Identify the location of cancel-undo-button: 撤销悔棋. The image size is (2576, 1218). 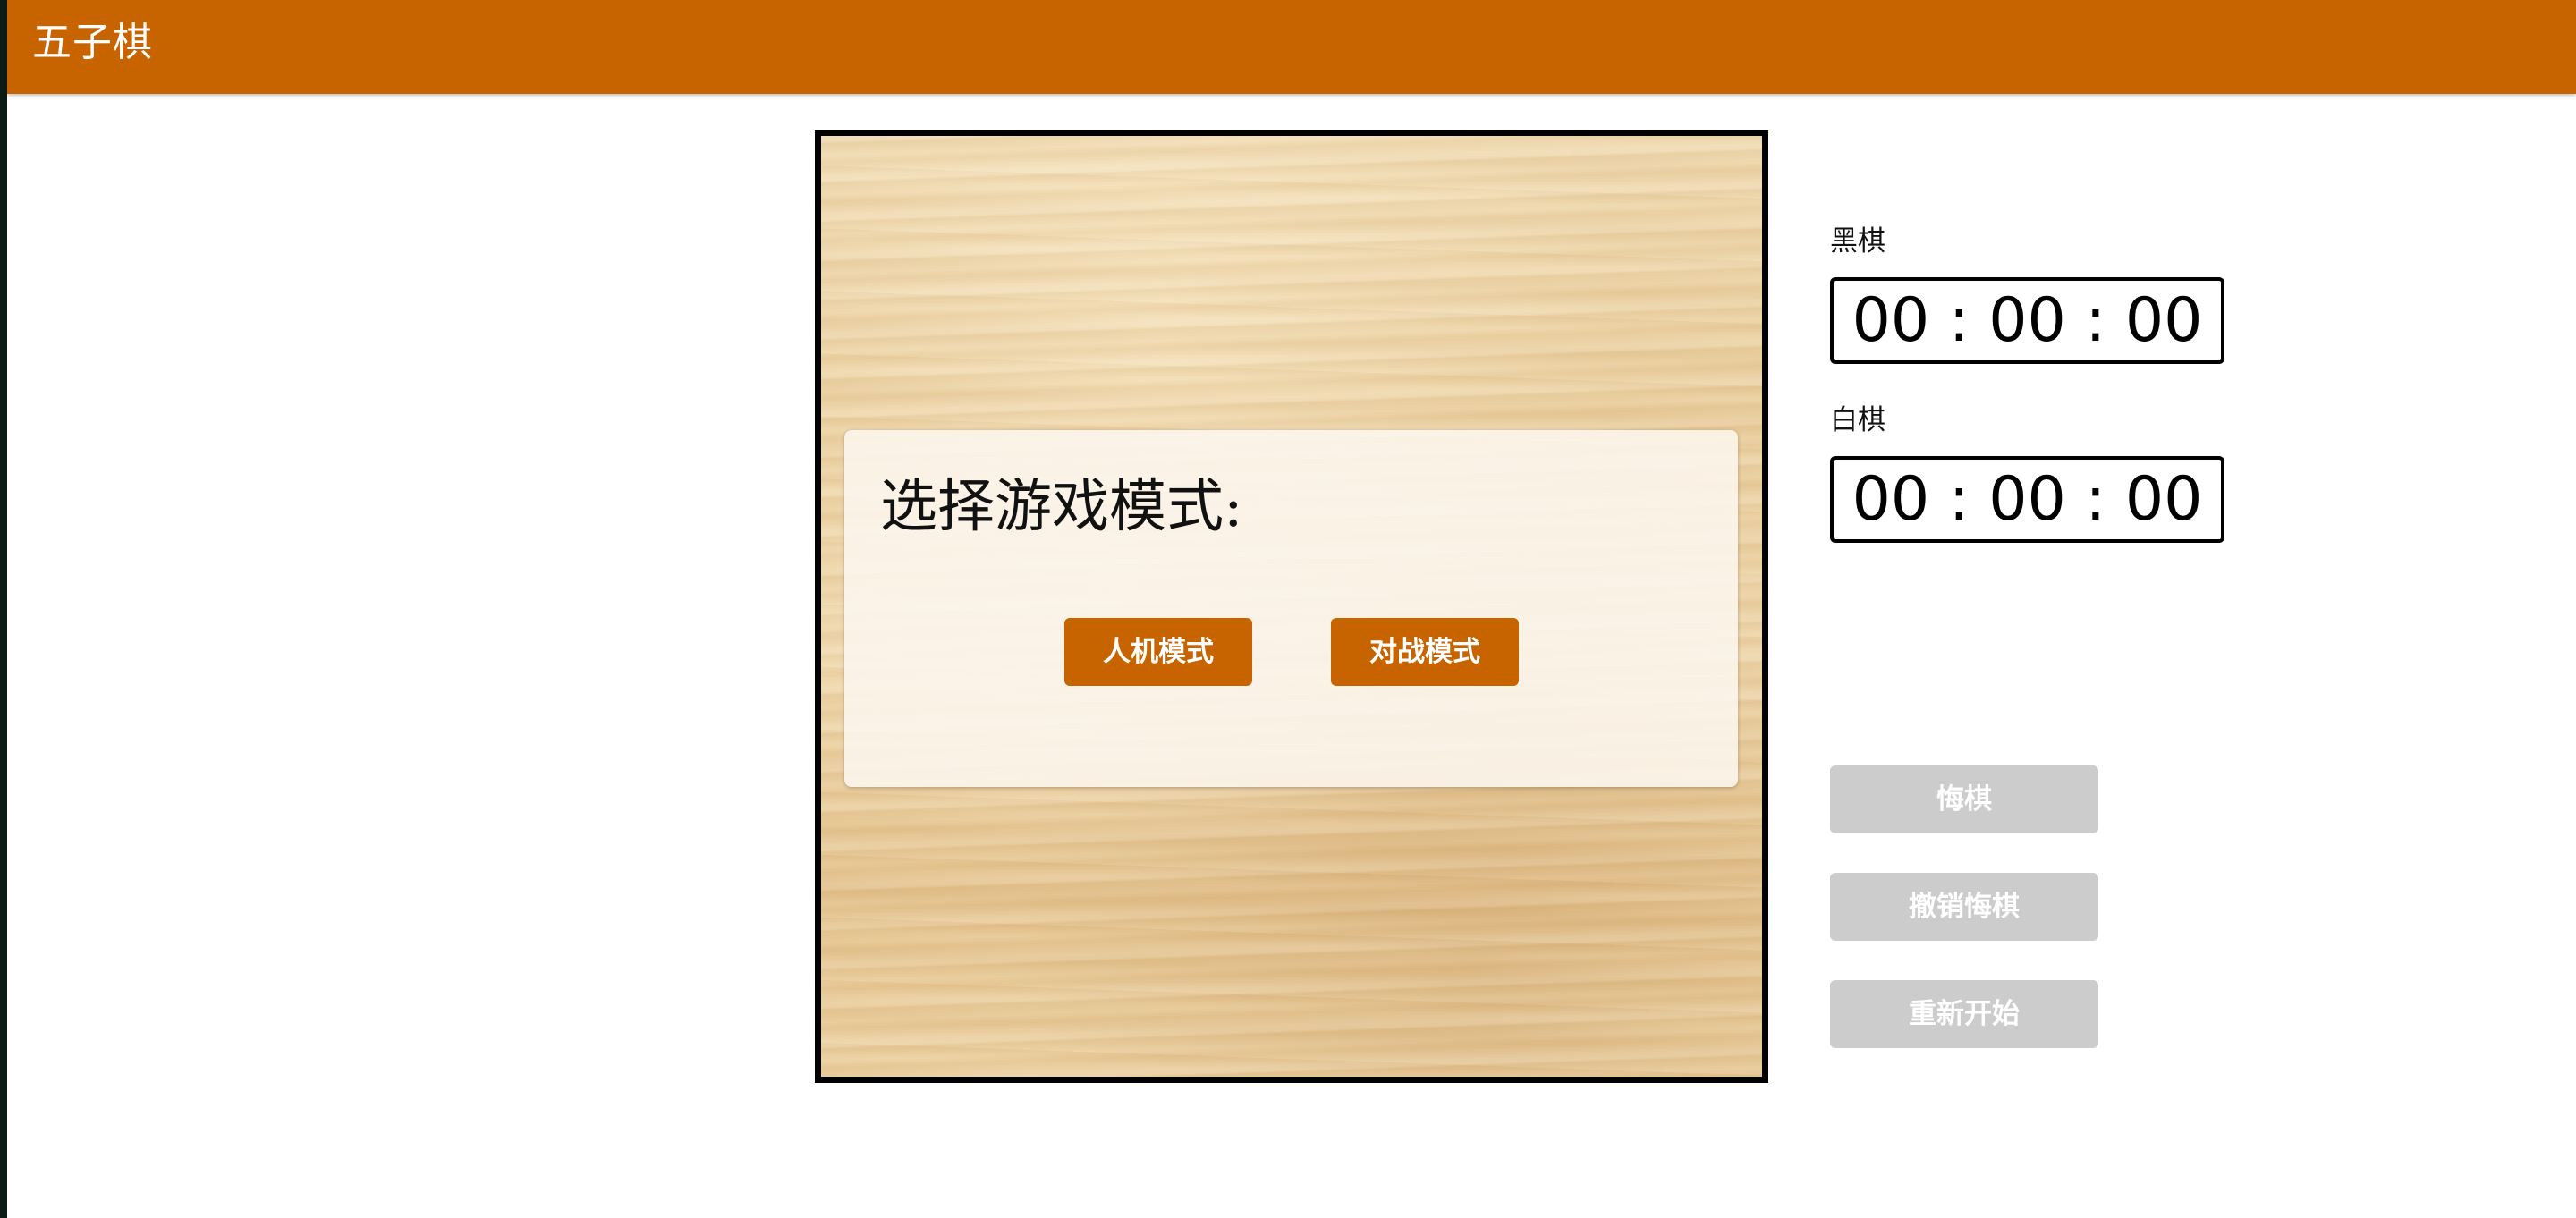
(1964, 907).